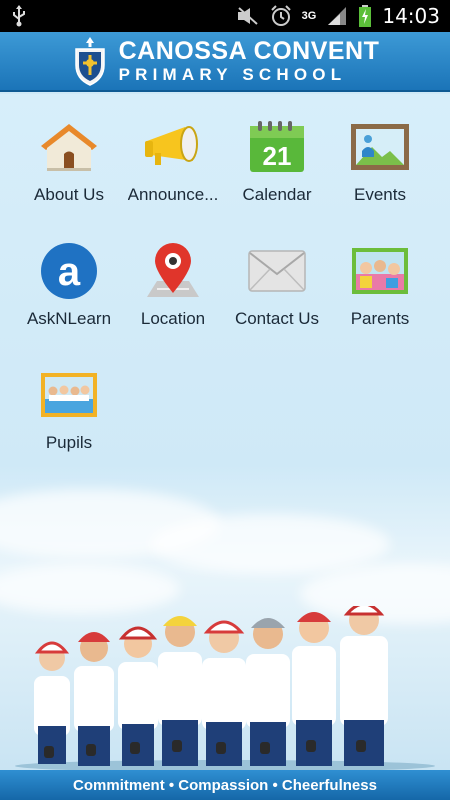 This screenshot has height=800, width=450. I want to click on envelope-icon, so click(277, 271).